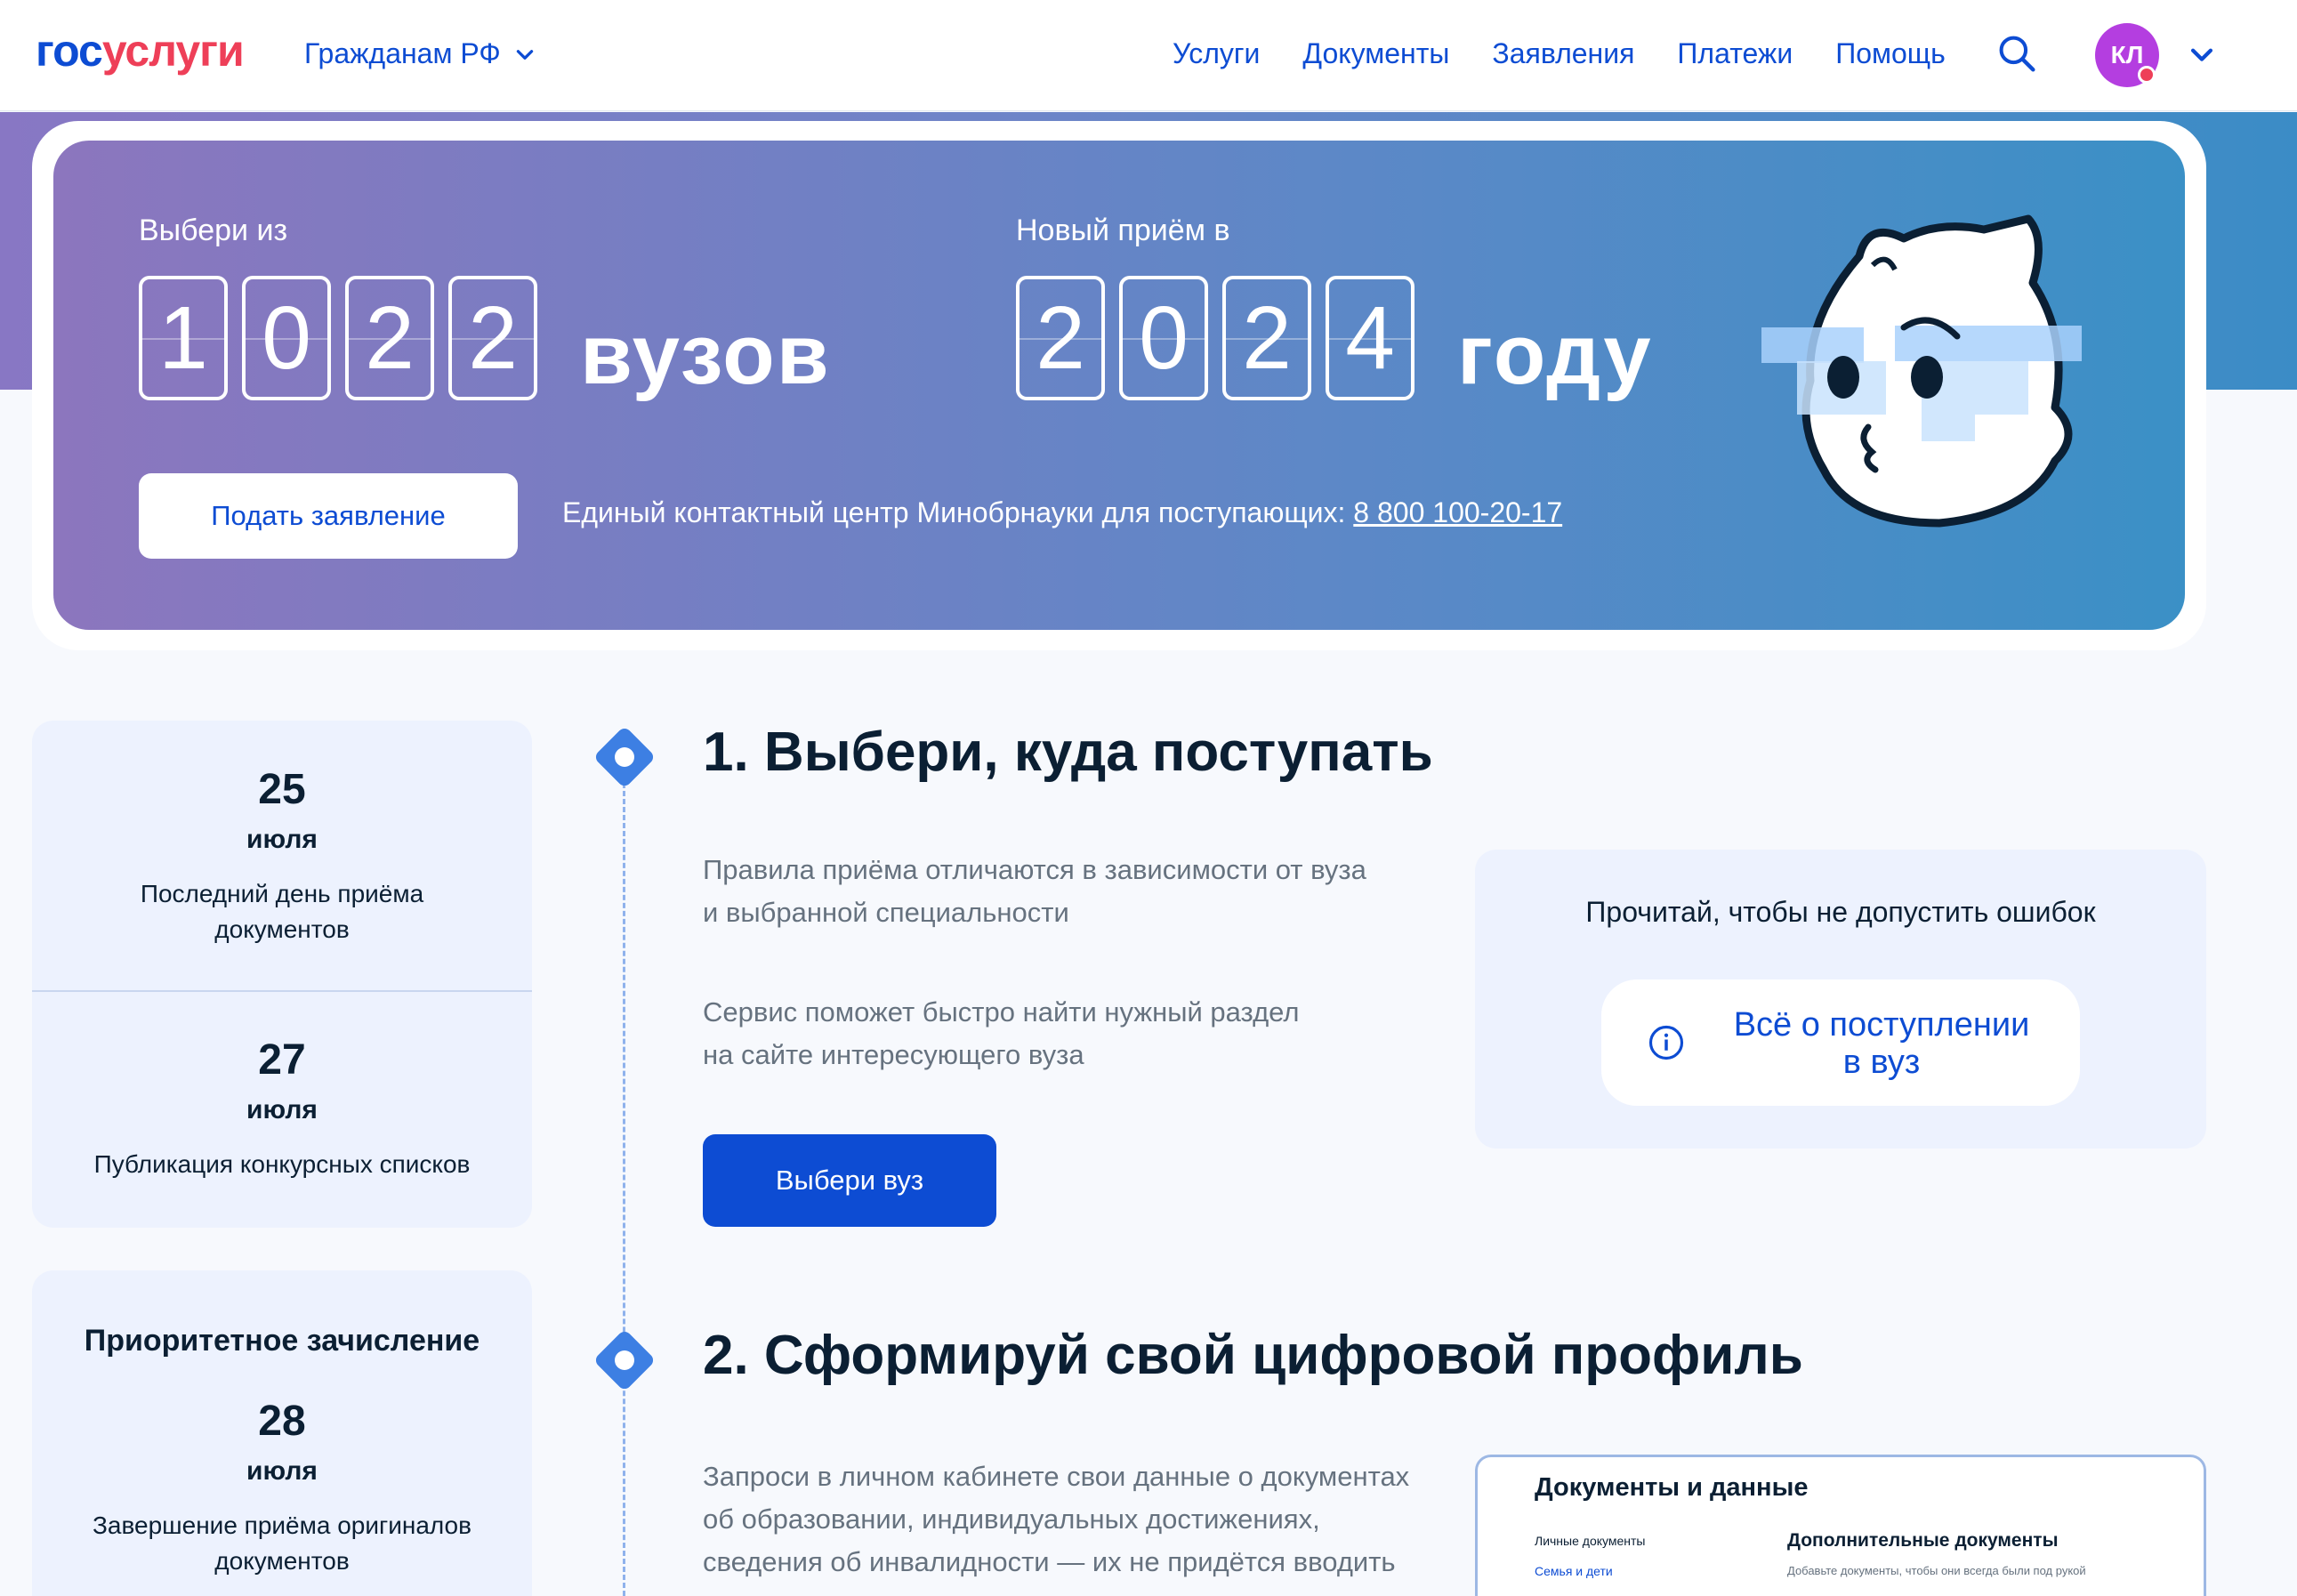 The image size is (2297, 1596). What do you see at coordinates (1563, 53) in the screenshot?
I see `nav-applications: Заявления` at bounding box center [1563, 53].